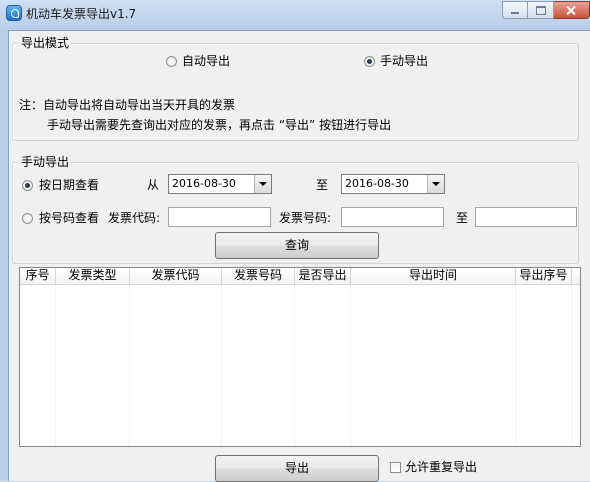 Image resolution: width=590 pixels, height=482 pixels. I want to click on title-bar: 机动车发票导出v1.7, so click(295, 13).